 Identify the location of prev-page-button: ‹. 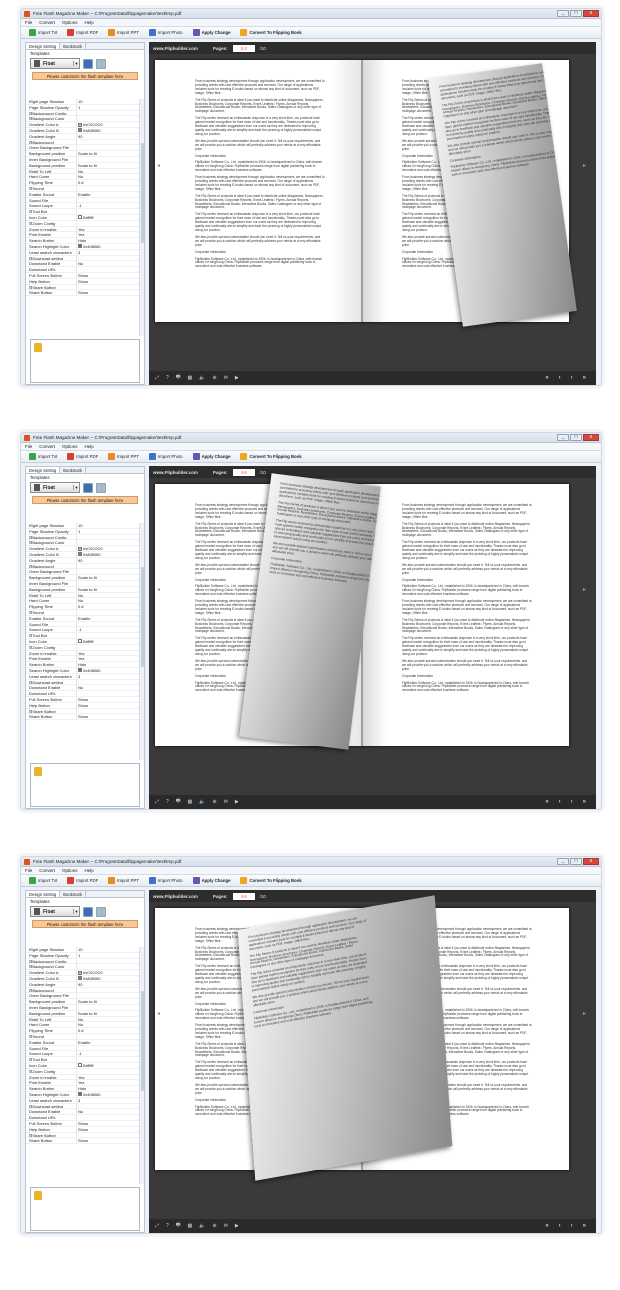
(560, 802).